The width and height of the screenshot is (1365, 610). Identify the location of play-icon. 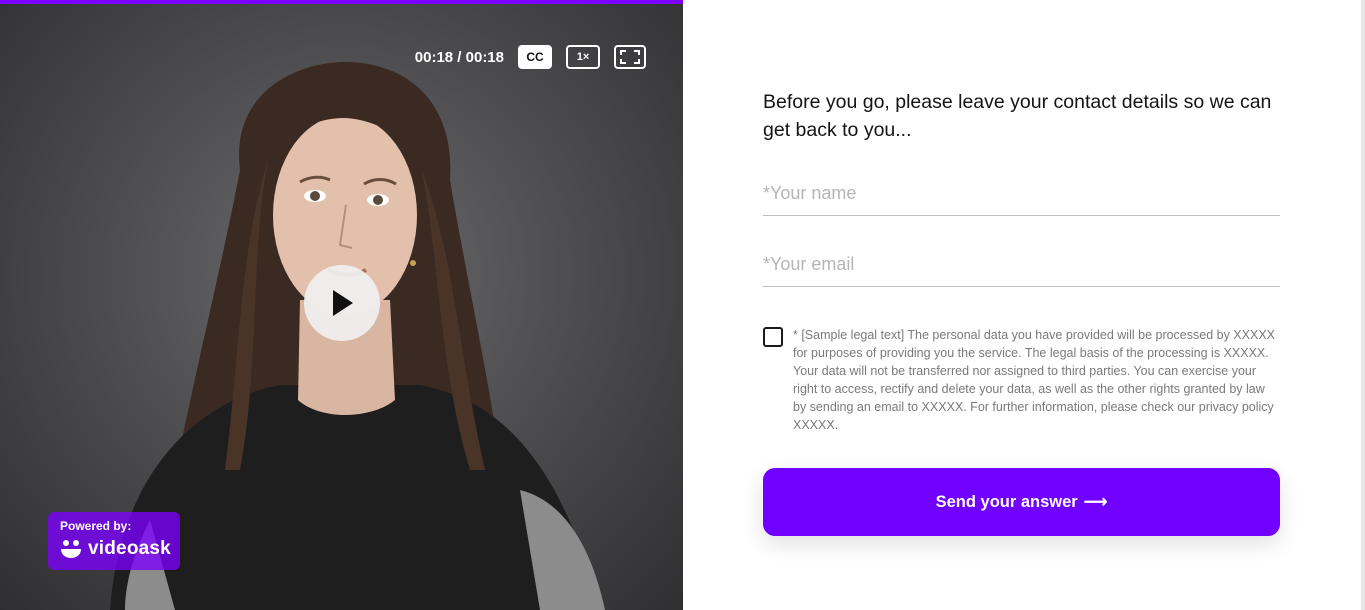
(343, 303).